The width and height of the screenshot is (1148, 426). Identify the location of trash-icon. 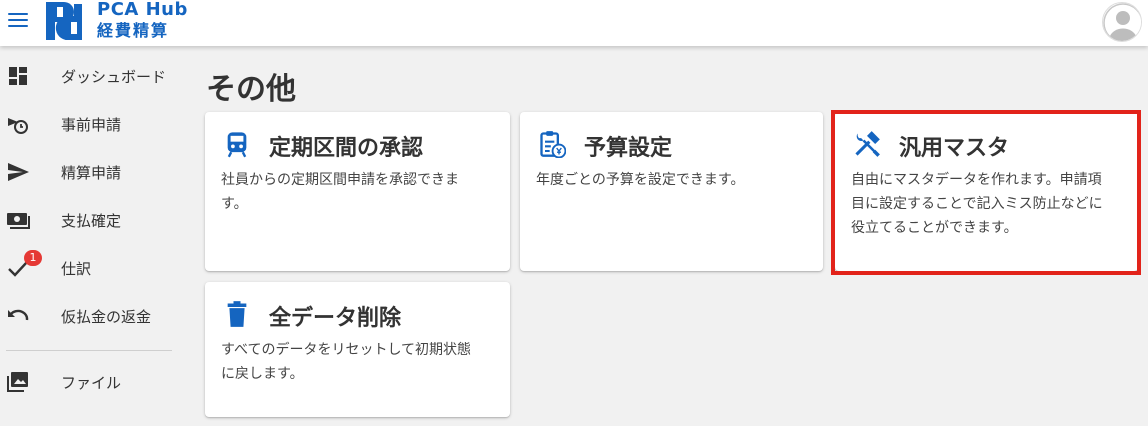
(237, 314).